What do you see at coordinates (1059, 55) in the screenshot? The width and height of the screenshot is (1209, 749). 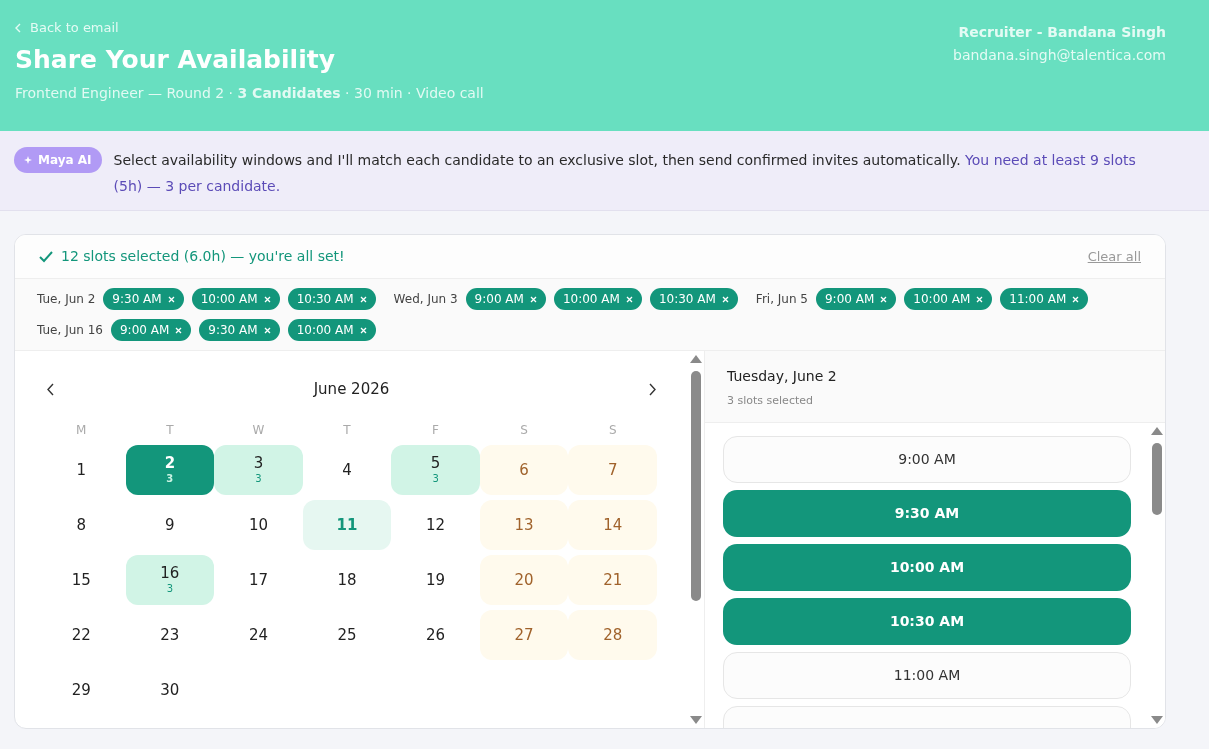 I see `recruiter-email: bandana.singh@talentica.com` at bounding box center [1059, 55].